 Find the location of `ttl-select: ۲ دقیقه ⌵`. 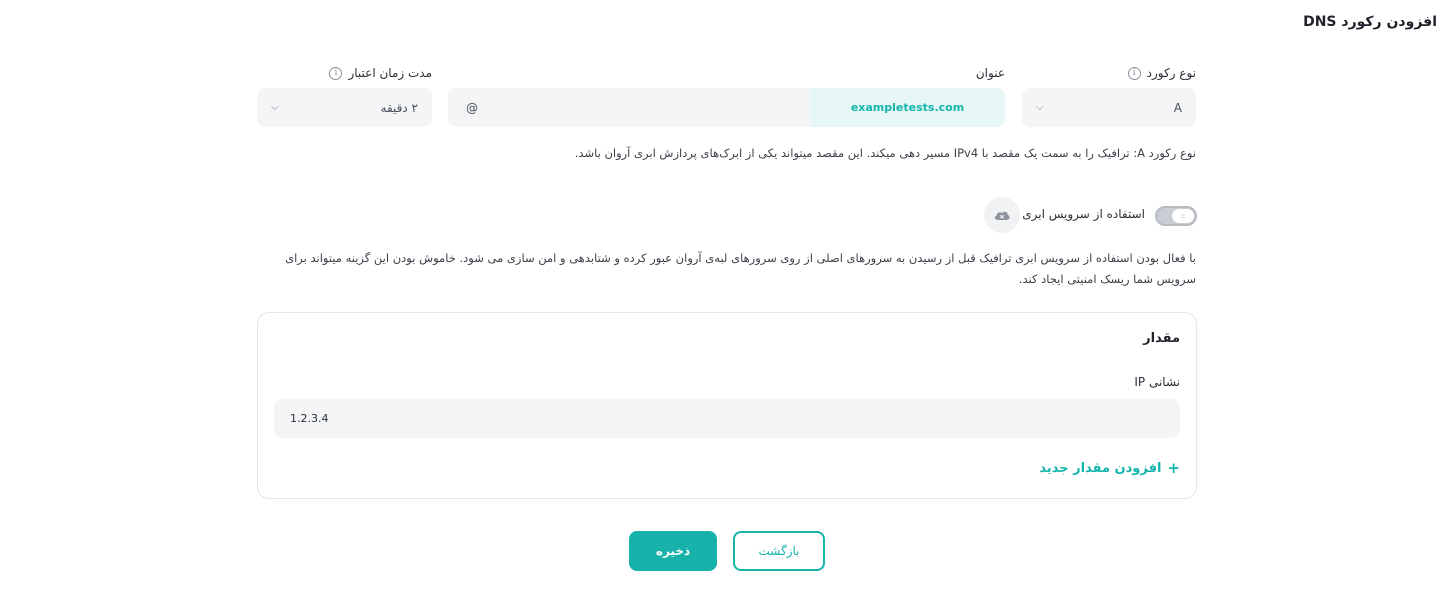

ttl-select: ۲ دقیقه ⌵ is located at coordinates (344, 107).